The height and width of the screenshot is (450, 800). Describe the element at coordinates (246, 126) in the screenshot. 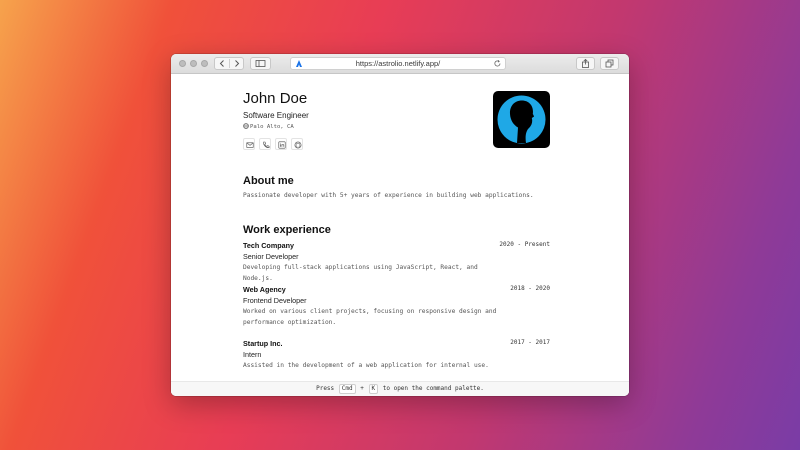

I see `globe-icon` at that location.